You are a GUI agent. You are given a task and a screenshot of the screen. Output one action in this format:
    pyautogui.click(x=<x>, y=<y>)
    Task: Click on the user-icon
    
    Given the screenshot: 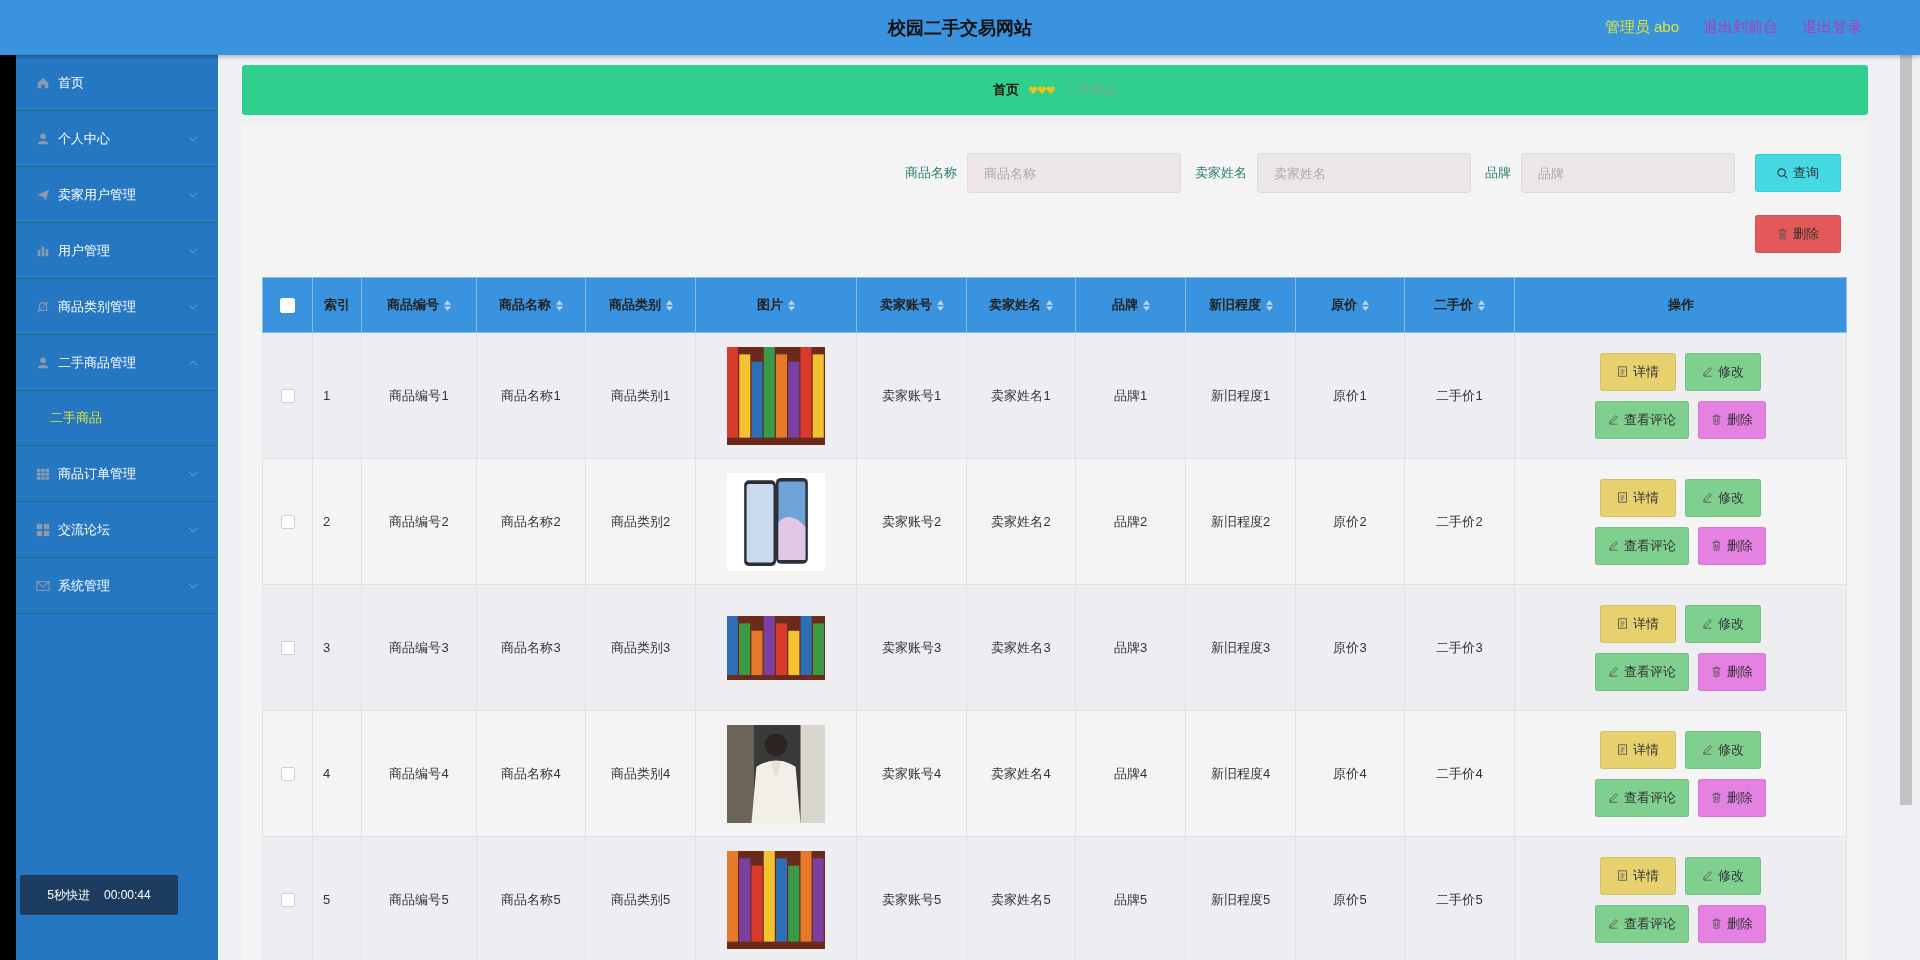 What is the action you would take?
    pyautogui.click(x=43, y=362)
    